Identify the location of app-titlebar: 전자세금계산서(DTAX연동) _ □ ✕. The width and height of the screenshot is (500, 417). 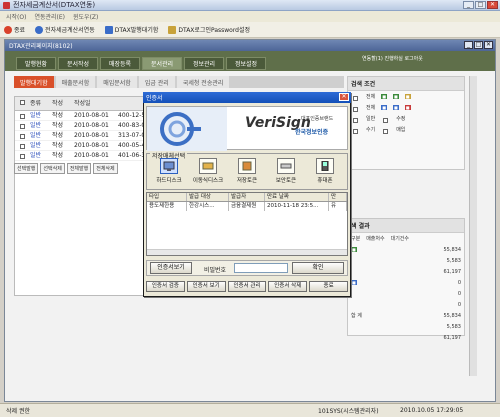
(250, 5).